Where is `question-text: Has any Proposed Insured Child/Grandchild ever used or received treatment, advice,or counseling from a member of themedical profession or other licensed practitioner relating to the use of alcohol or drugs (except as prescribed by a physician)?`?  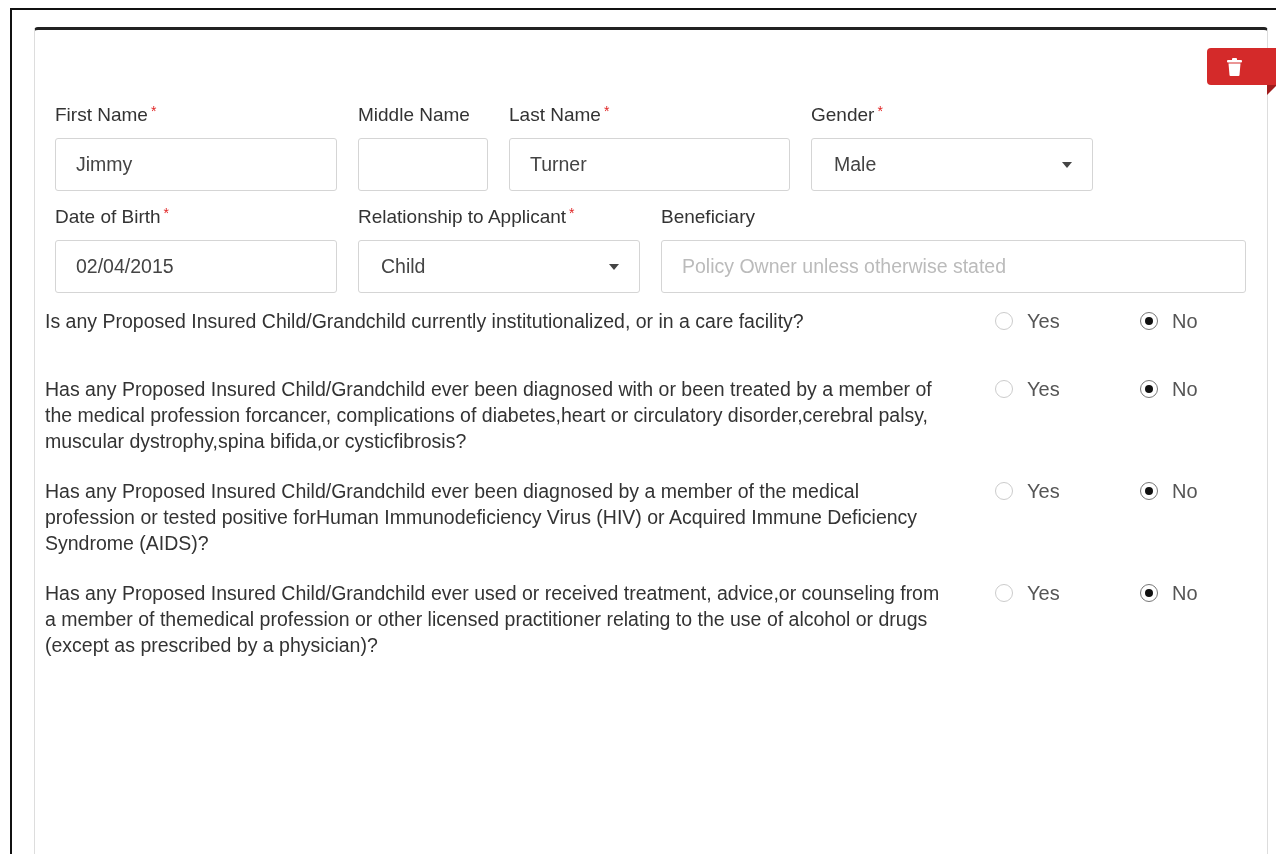
question-text: Has any Proposed Insured Child/Grandchild ever used or received treatment, advice,or counseling from a member of themedical profession or other licensed practitioner relating to the use of alcohol or drugs (except as prescribed by a physician)? is located at coordinates (492, 619).